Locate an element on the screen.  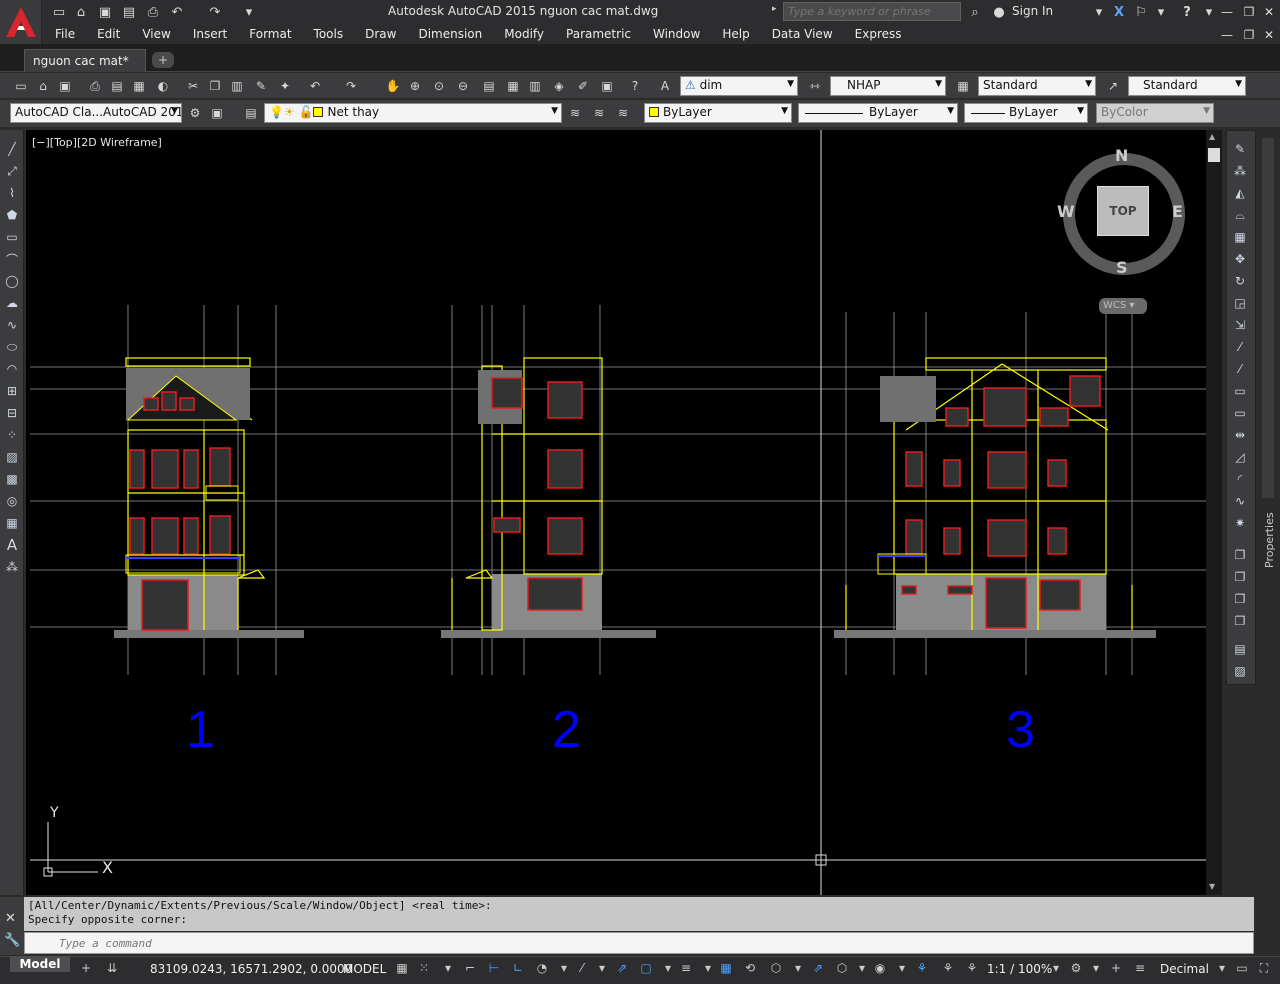
design-center-icon: ▦ is located at coordinates (513, 86).